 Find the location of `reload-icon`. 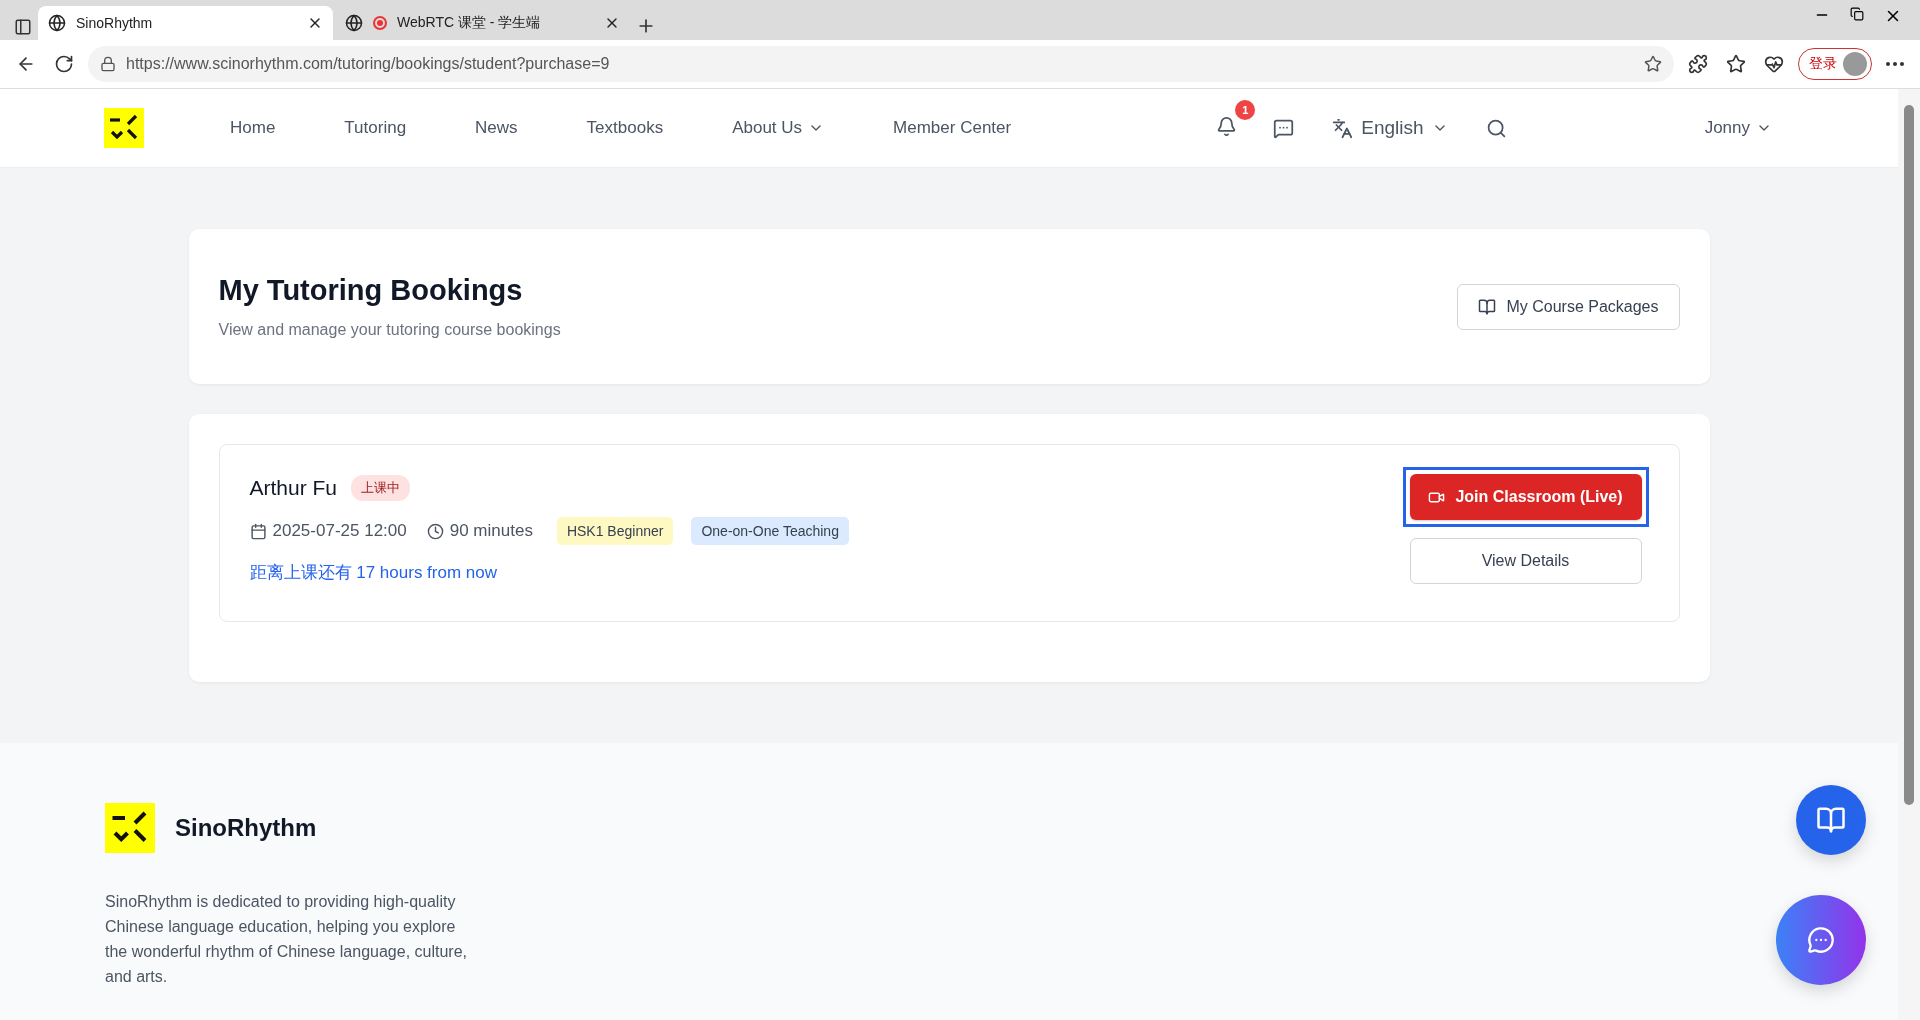

reload-icon is located at coordinates (64, 64).